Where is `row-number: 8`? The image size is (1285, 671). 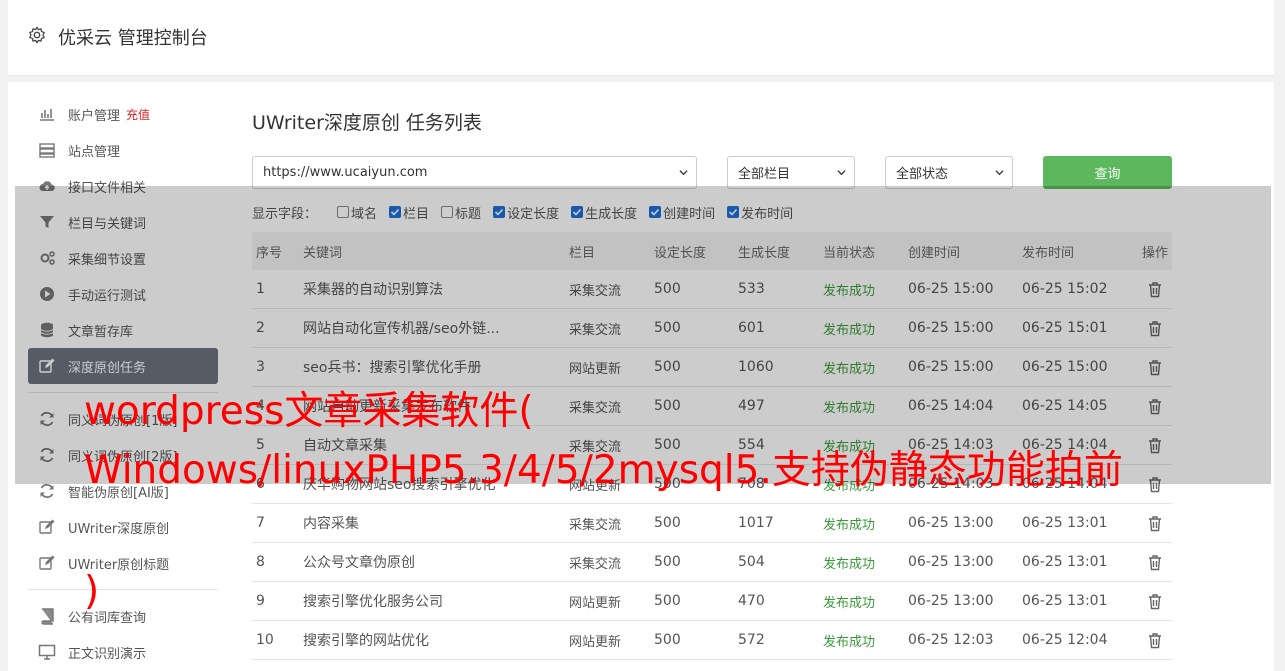
row-number: 8 is located at coordinates (260, 562).